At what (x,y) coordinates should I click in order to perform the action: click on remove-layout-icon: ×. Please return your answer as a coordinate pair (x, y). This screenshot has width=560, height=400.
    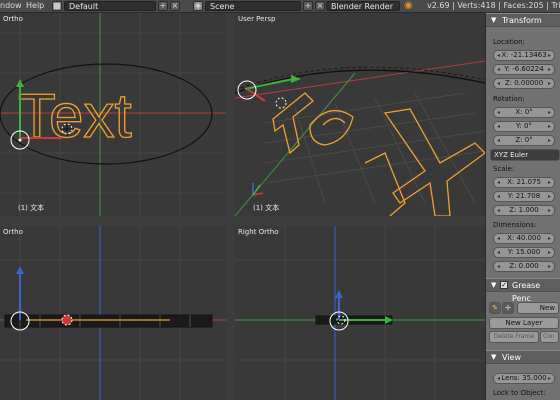
    Looking at the image, I should click on (175, 6).